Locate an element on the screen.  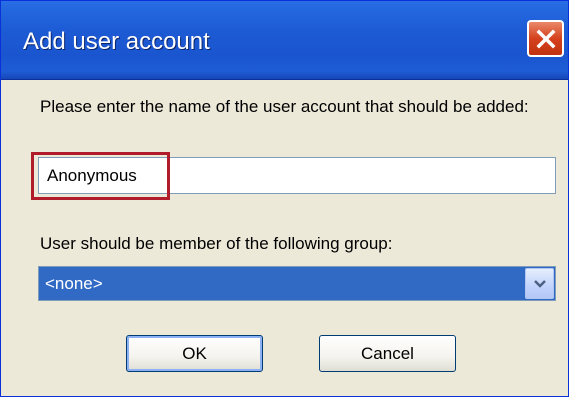
group-selected-value: <none> is located at coordinates (74, 283).